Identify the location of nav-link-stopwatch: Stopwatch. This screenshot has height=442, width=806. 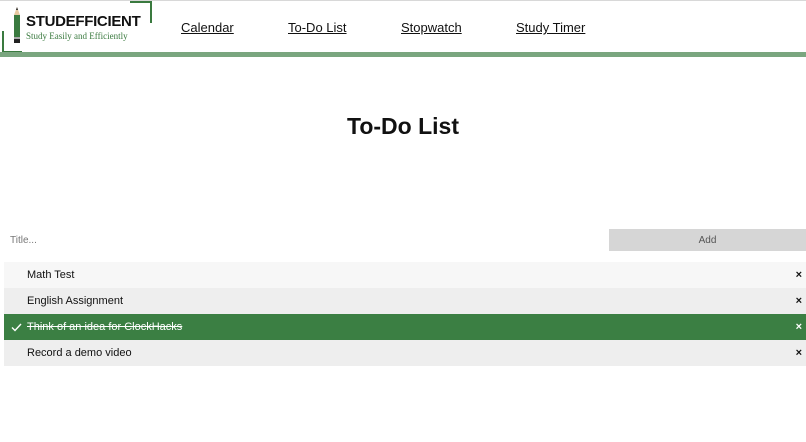
(431, 27).